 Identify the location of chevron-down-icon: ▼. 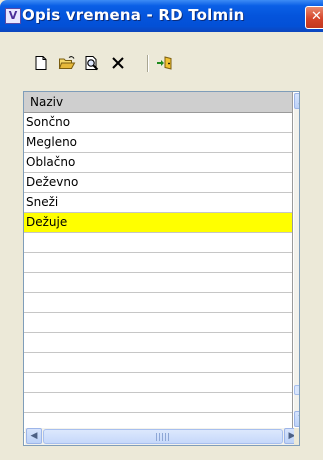
(299, 419).